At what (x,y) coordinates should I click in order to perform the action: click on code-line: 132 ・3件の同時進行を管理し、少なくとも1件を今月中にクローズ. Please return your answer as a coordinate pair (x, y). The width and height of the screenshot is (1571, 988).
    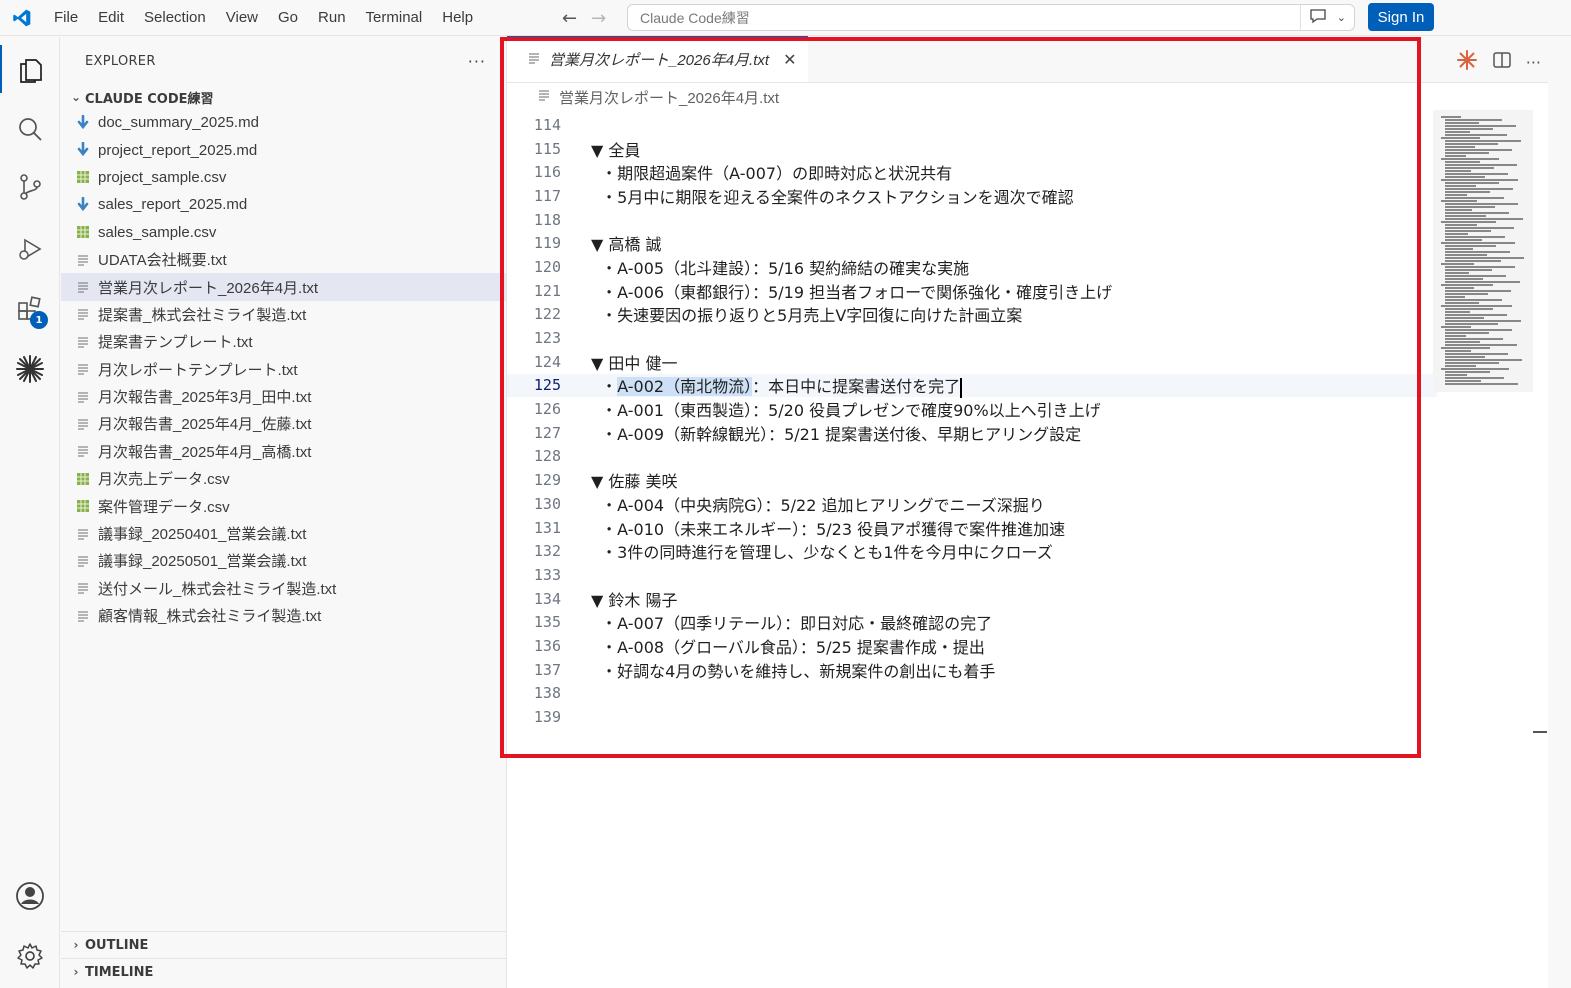
    Looking at the image, I should click on (972, 551).